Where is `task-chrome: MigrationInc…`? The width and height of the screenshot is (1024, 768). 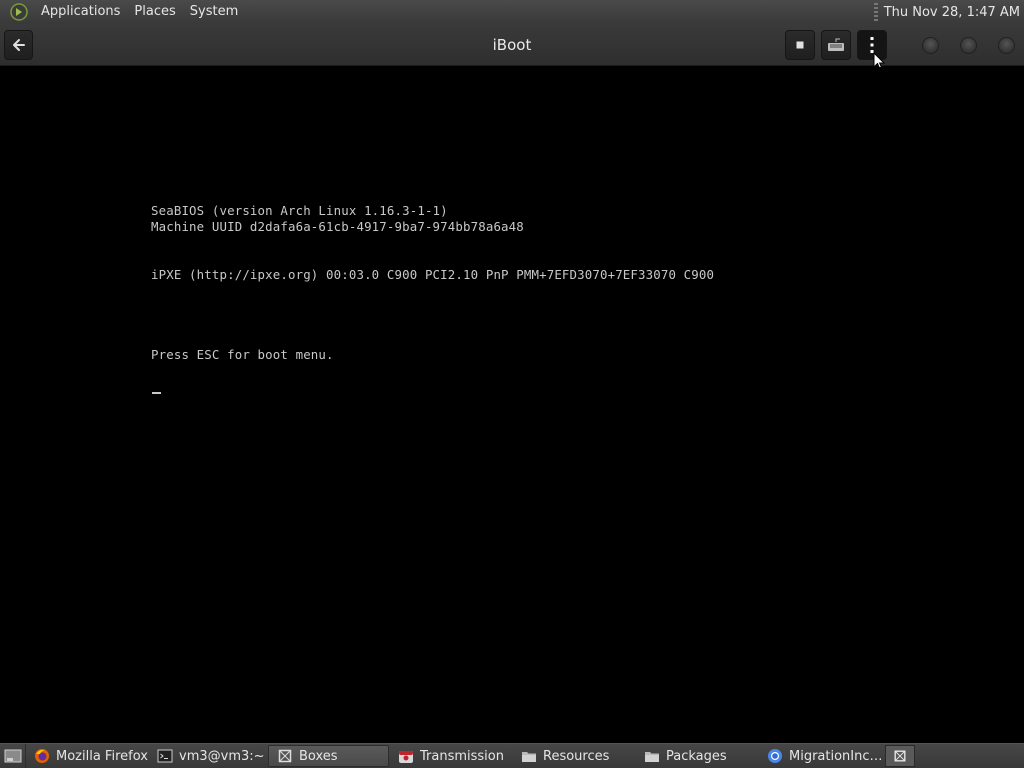 task-chrome: MigrationInc… is located at coordinates (820, 756).